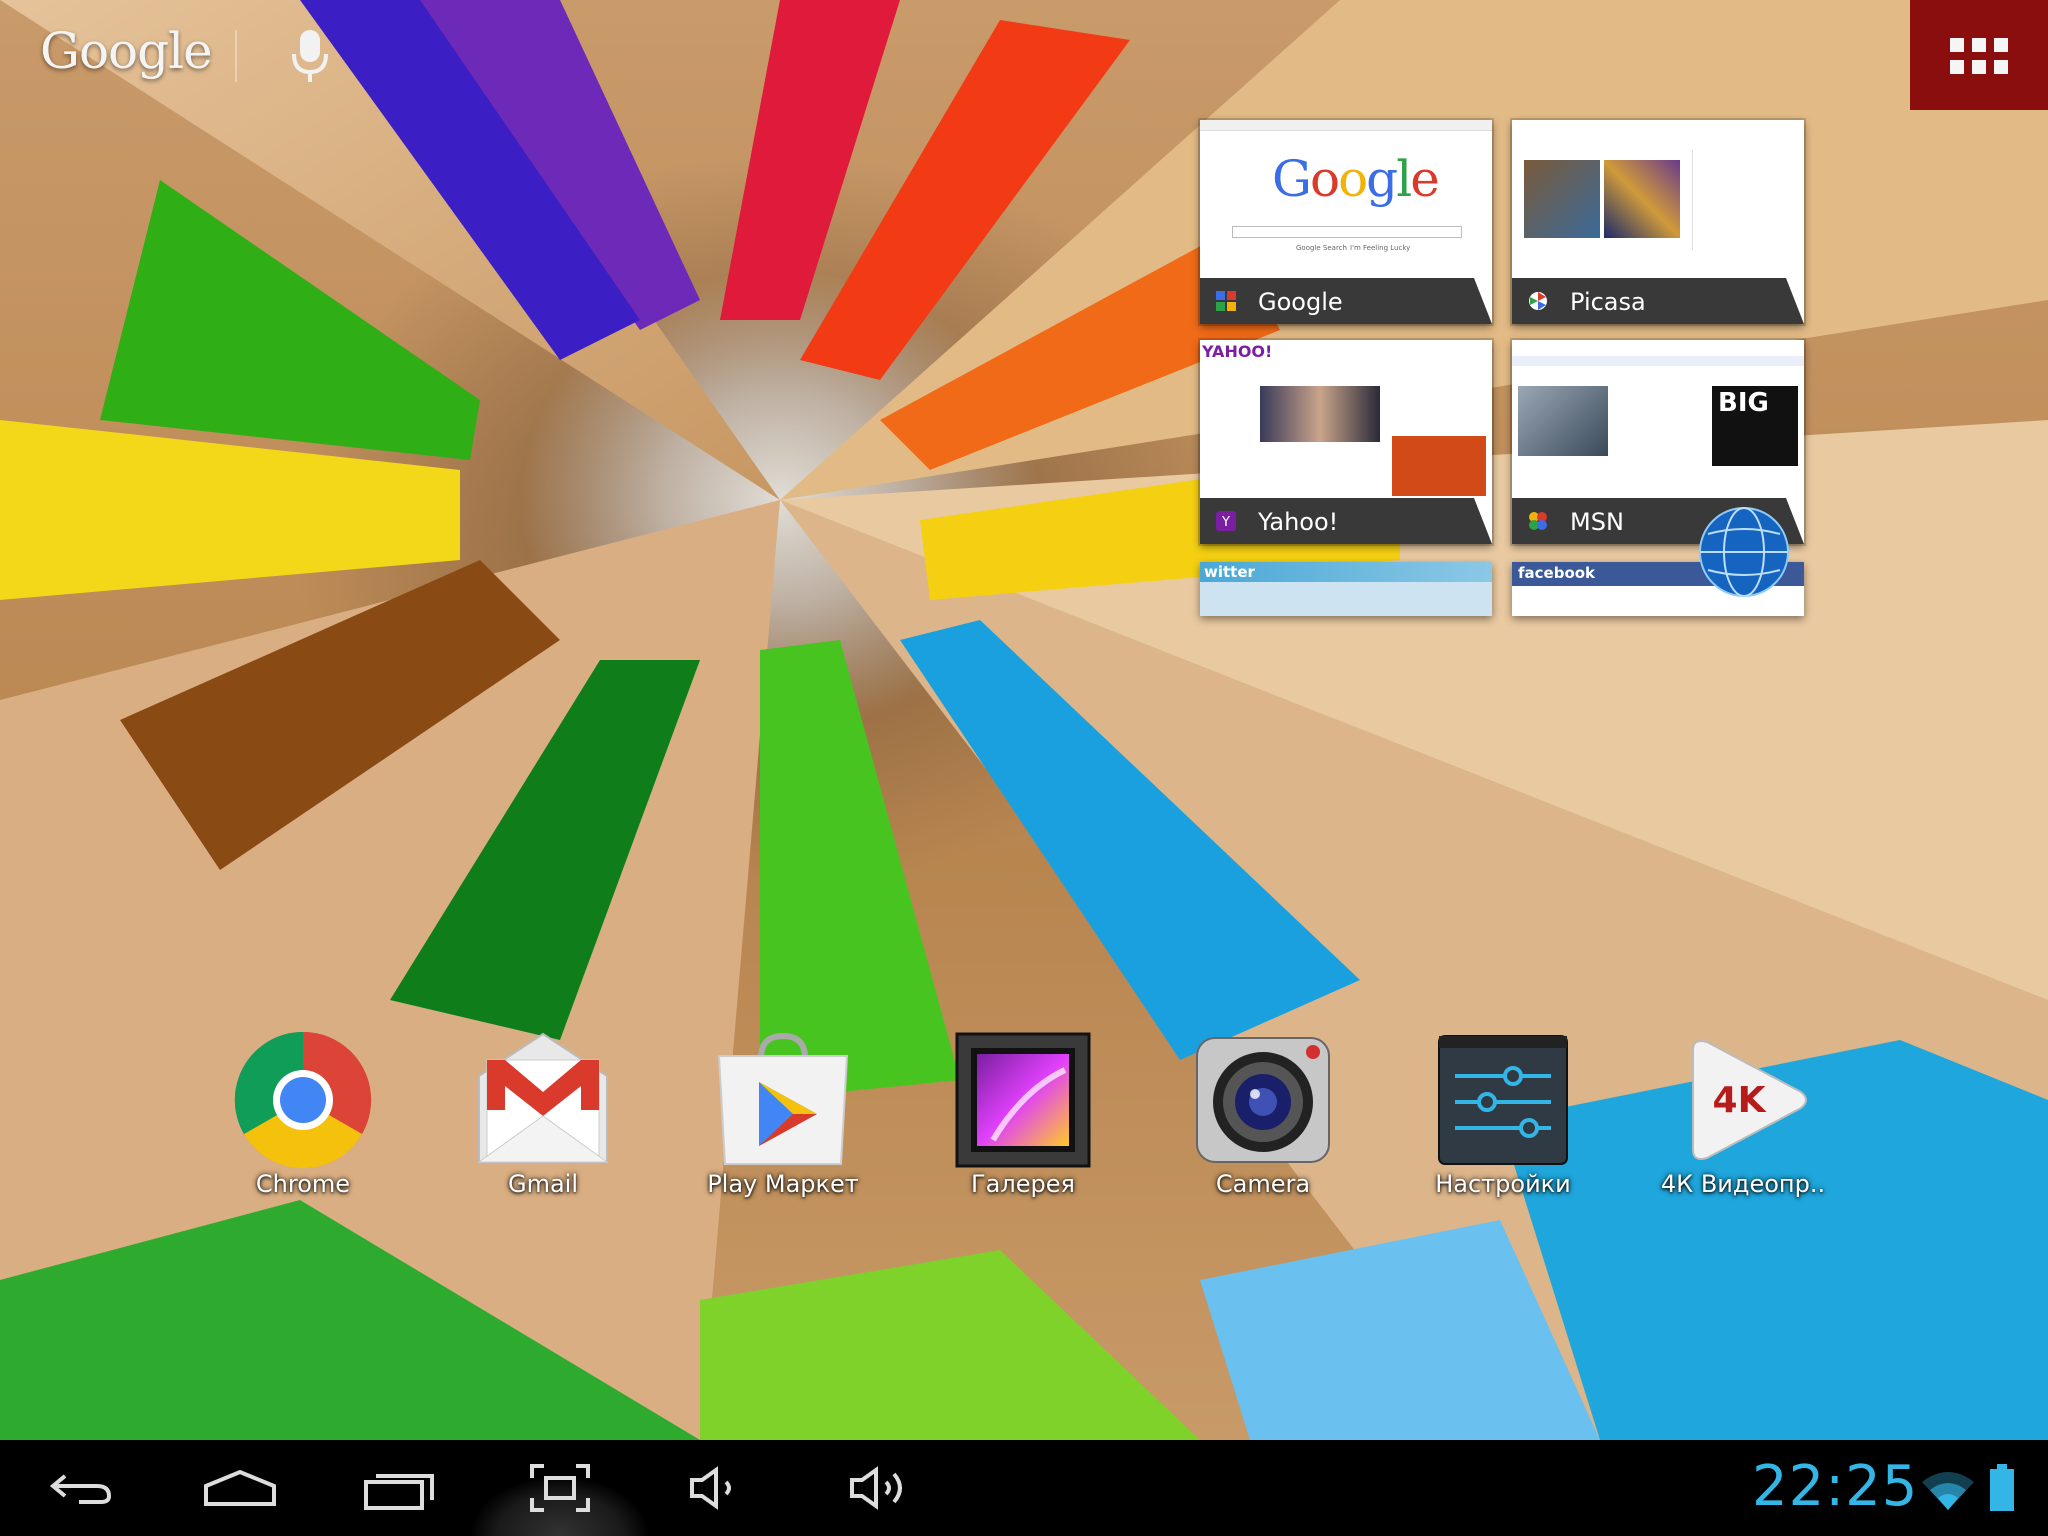 This screenshot has width=2048, height=1536. Describe the element at coordinates (310, 56) in the screenshot. I see `microphone-icon` at that location.